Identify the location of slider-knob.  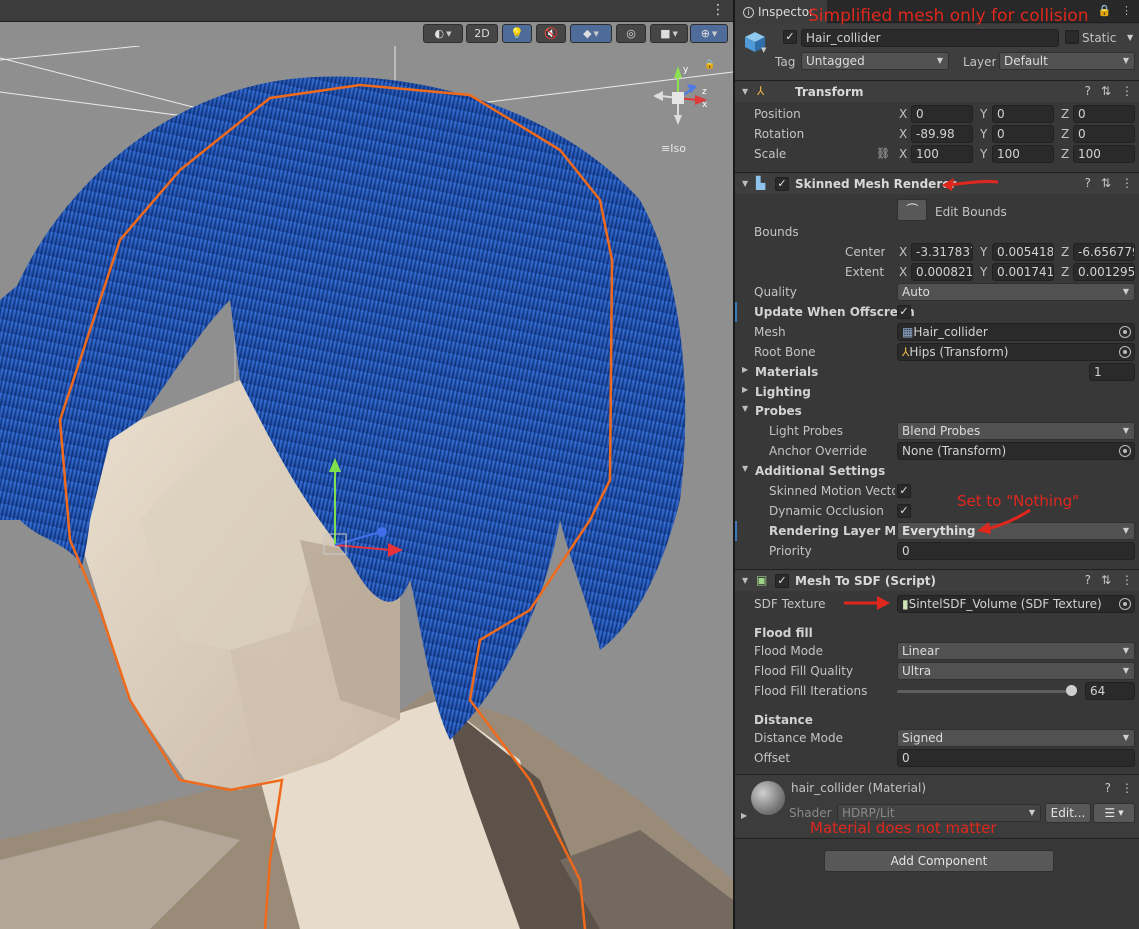
(1071, 690).